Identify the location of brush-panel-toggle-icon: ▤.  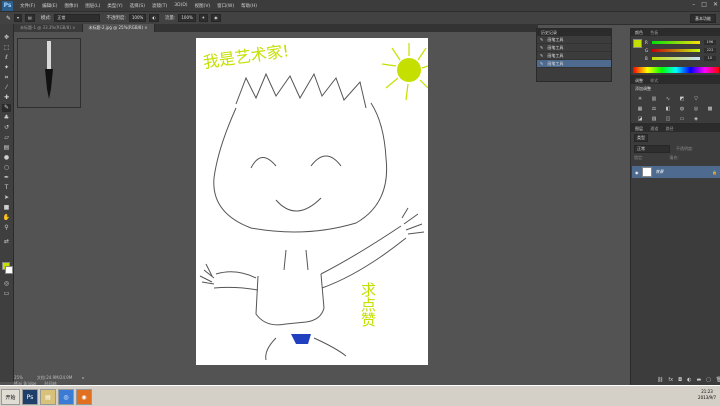
(30, 18).